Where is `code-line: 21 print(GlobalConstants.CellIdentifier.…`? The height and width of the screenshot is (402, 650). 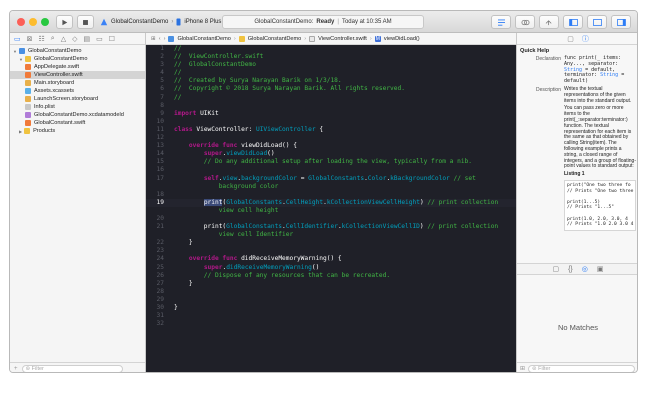
code-line: 21 print(GlobalConstants.CellIdentifier.… is located at coordinates (331, 227).